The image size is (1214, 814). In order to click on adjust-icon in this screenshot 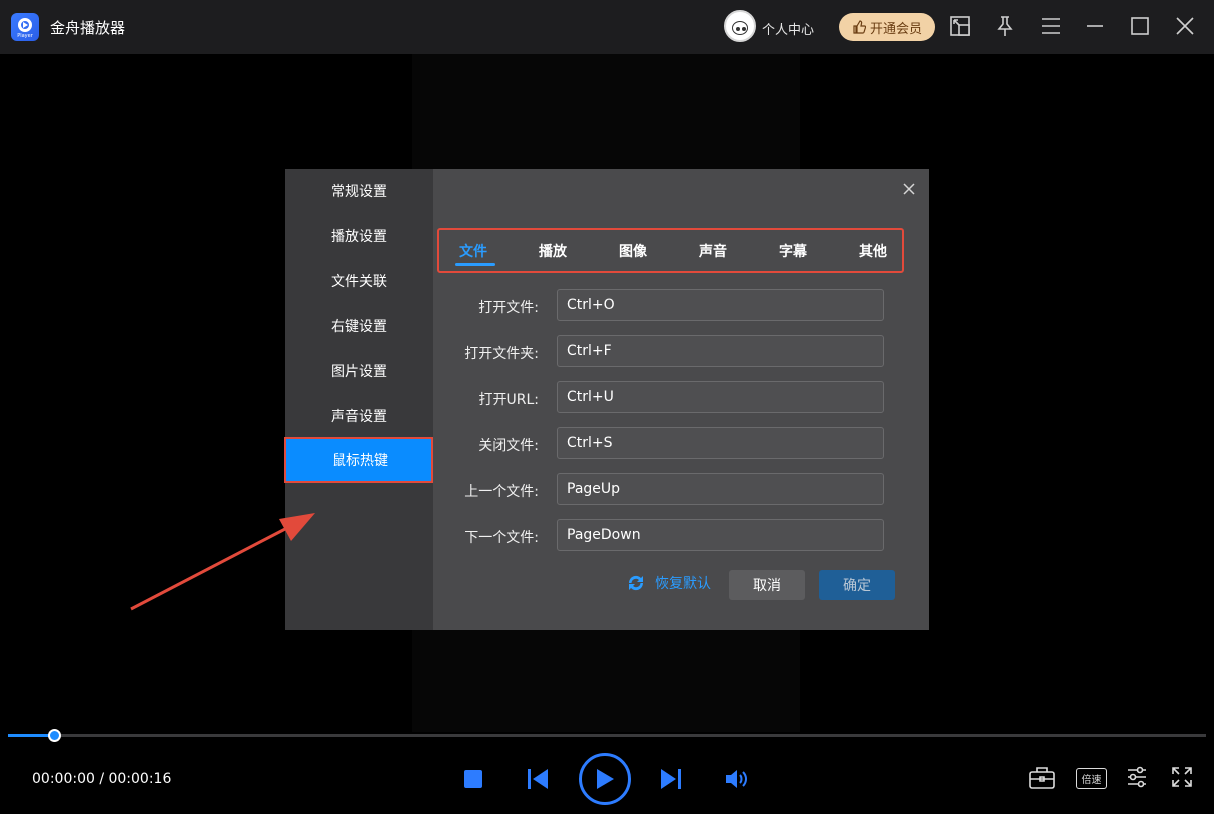, I will do `click(1137, 779)`.